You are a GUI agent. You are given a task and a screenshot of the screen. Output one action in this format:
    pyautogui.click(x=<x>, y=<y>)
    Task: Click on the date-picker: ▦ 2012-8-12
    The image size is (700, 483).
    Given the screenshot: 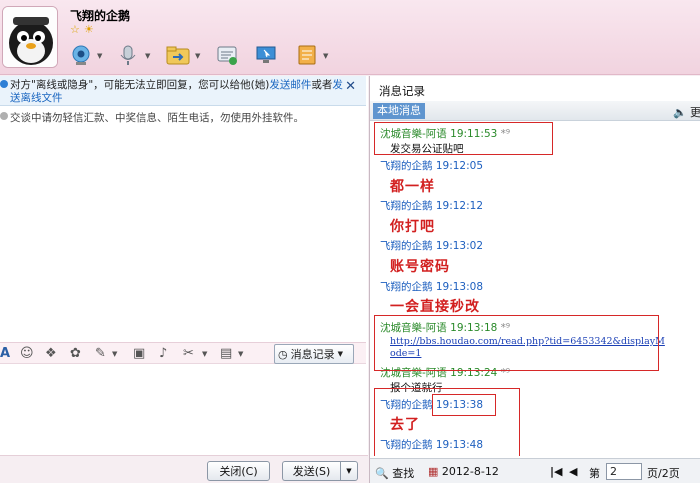 What is the action you would take?
    pyautogui.click(x=463, y=471)
    